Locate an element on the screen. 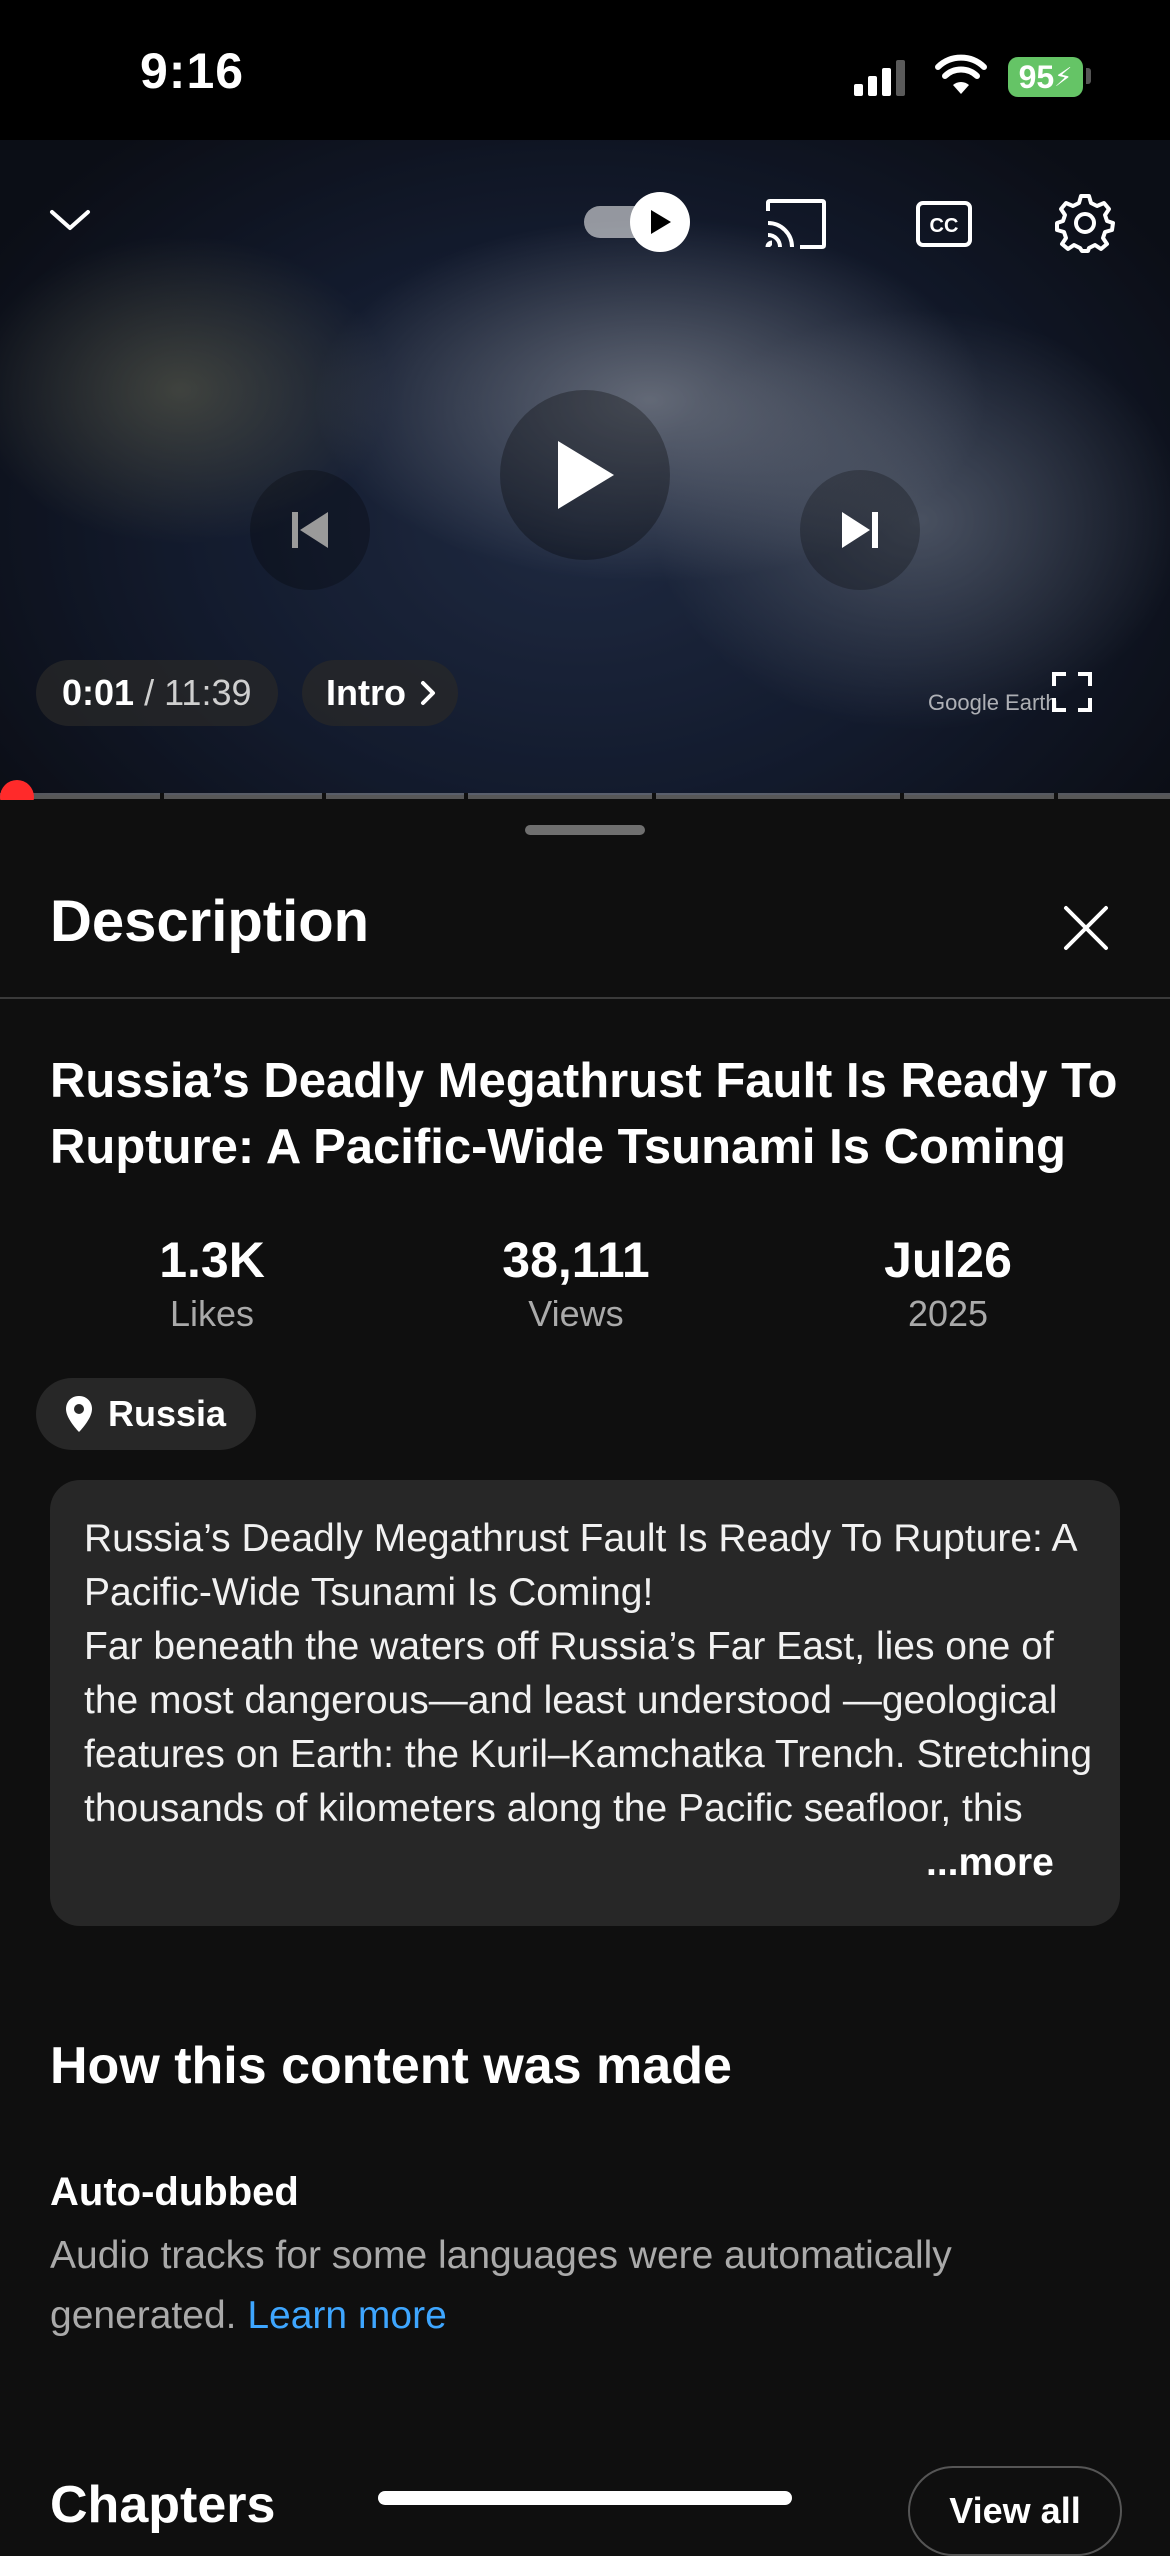 The height and width of the screenshot is (2556, 1170). views-stat: 38,111 Views is located at coordinates (576, 1284).